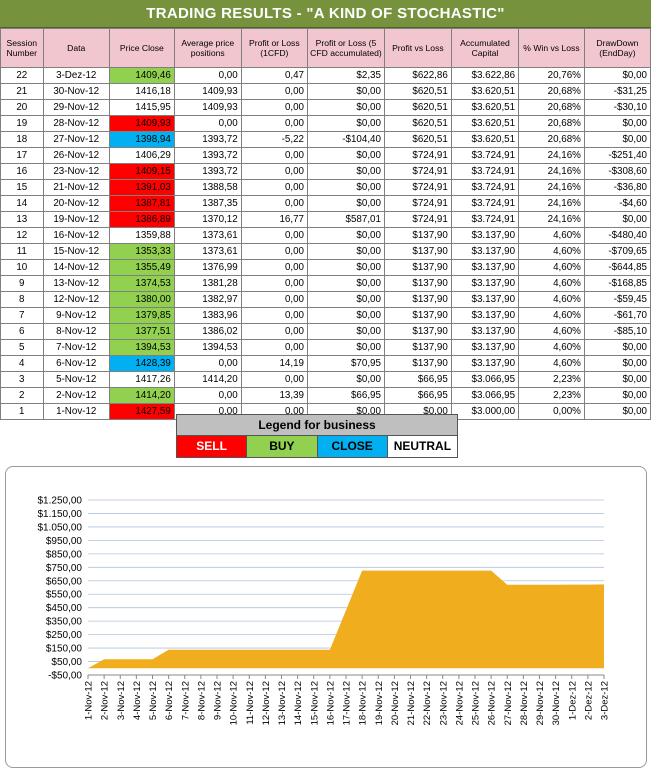 The image size is (651, 772). I want to click on date-cell: 21-Nov-12, so click(76, 187).